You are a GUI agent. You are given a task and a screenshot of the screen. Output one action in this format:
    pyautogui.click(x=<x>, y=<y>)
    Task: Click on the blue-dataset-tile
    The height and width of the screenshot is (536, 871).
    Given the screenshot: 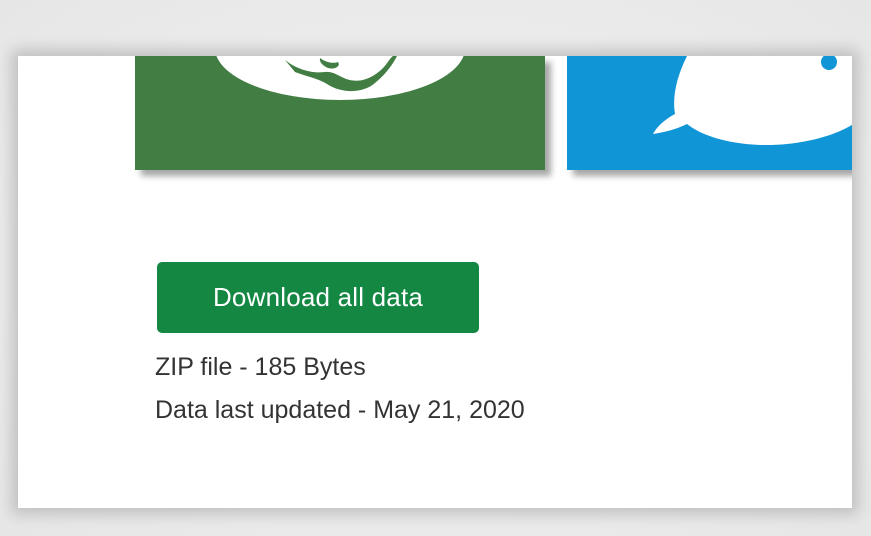 What is the action you would take?
    pyautogui.click(x=709, y=113)
    